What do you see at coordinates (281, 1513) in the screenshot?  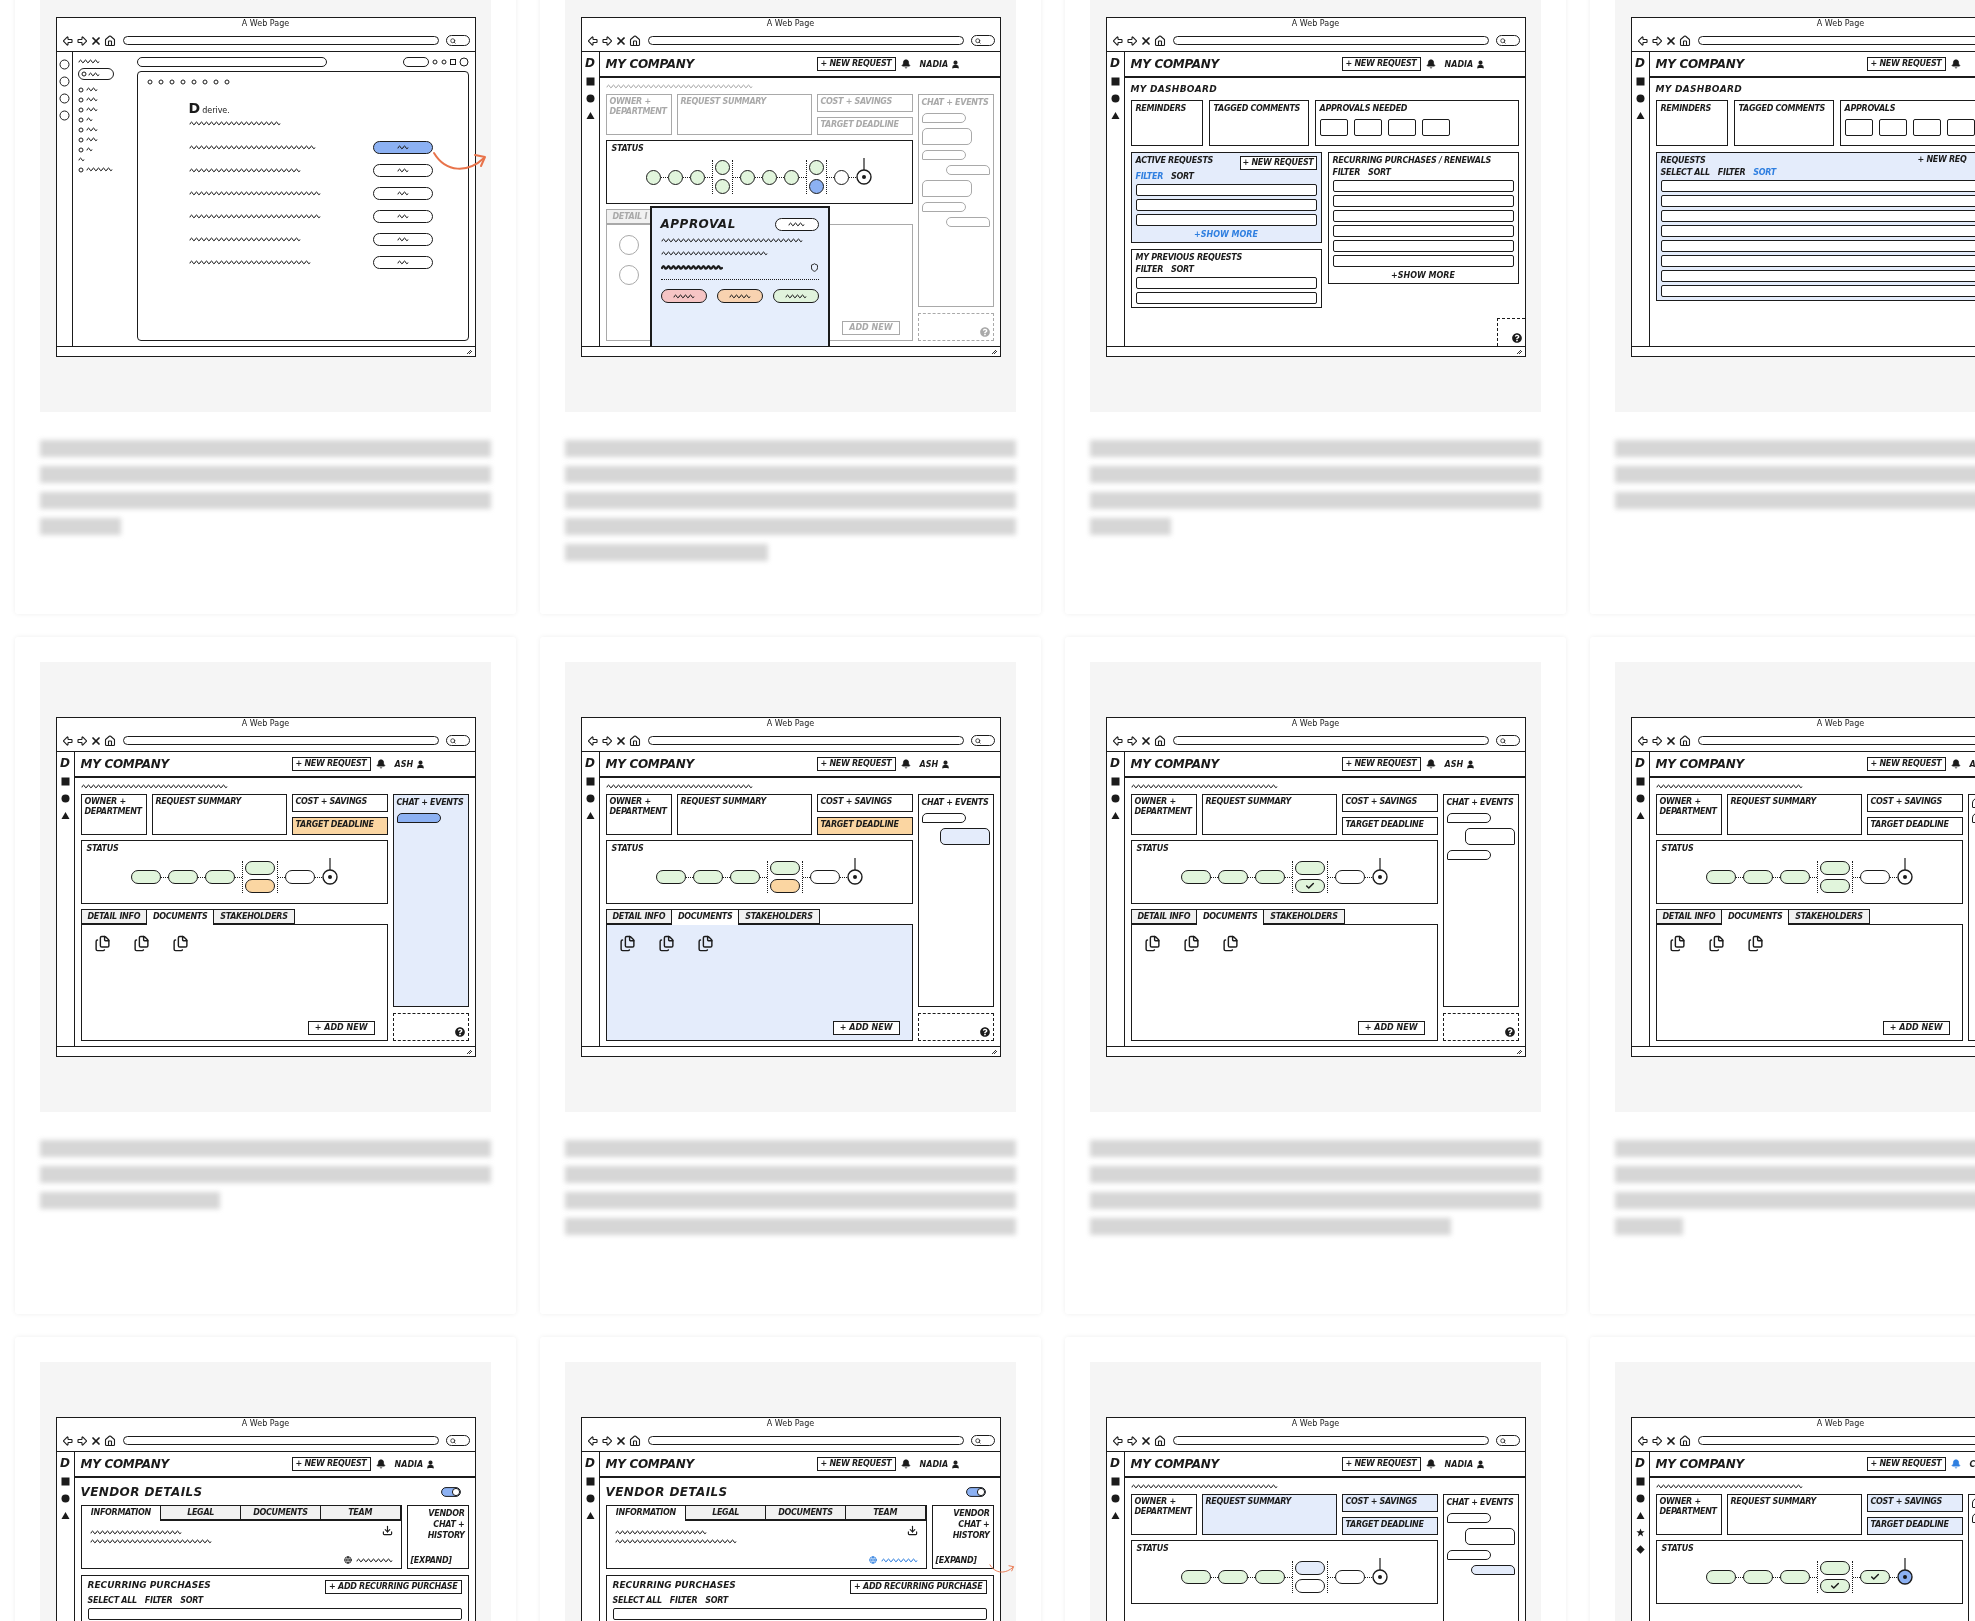 I see `tab: DOCUMENTS` at bounding box center [281, 1513].